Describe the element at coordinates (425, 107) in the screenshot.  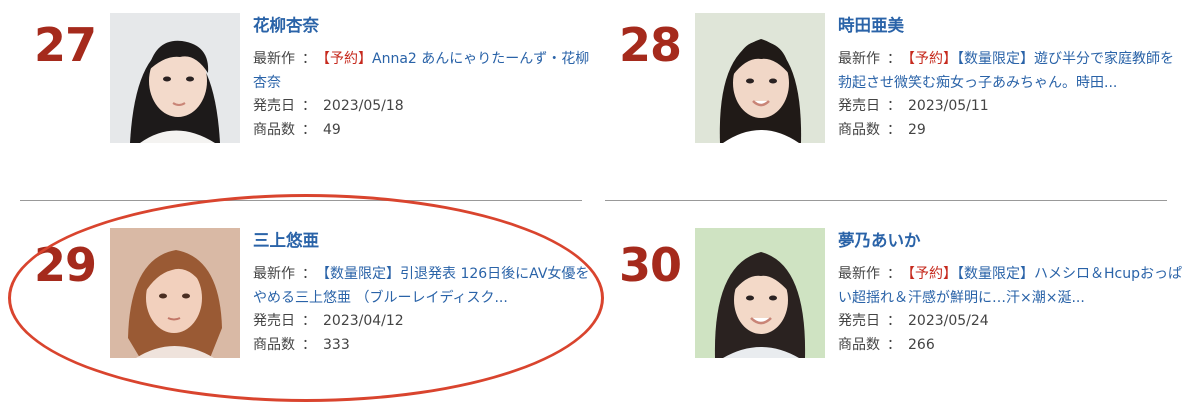
I see `release-date-row: 発売日 ： 2023/05/18` at that location.